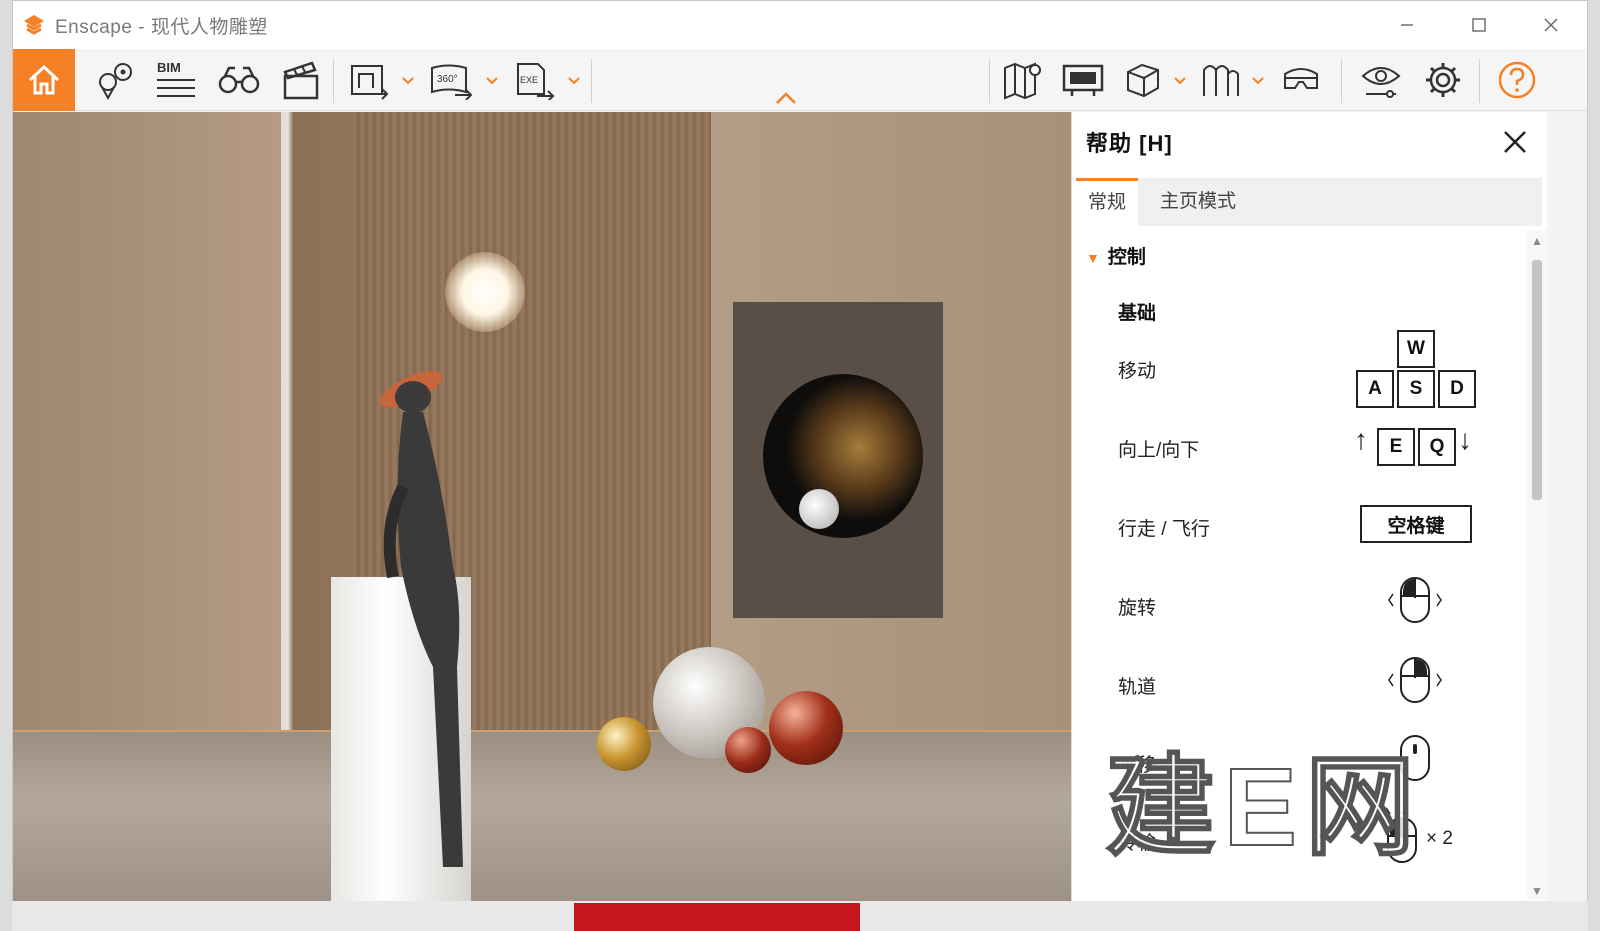  I want to click on panorama-label: 360°, so click(447, 79).